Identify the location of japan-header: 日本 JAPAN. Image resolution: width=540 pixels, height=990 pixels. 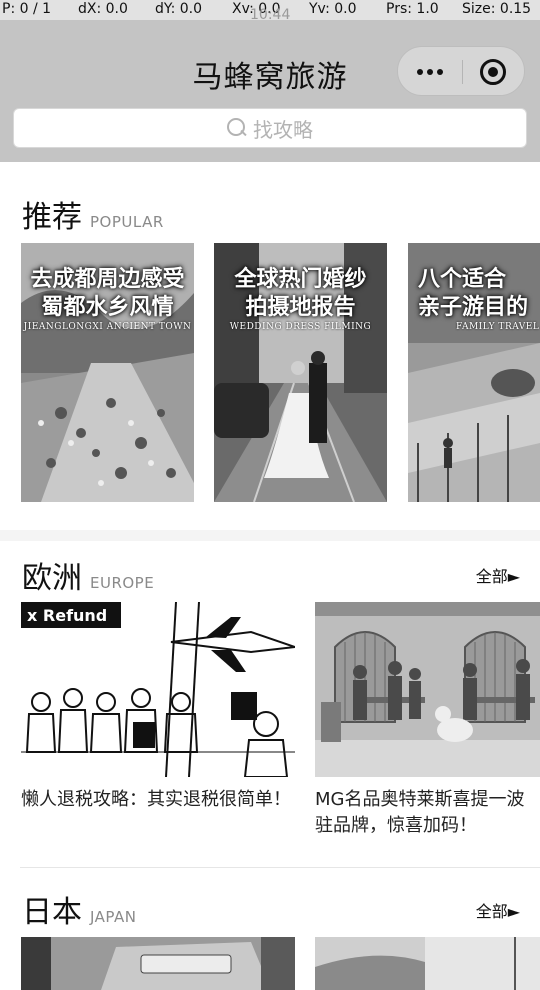
(79, 909).